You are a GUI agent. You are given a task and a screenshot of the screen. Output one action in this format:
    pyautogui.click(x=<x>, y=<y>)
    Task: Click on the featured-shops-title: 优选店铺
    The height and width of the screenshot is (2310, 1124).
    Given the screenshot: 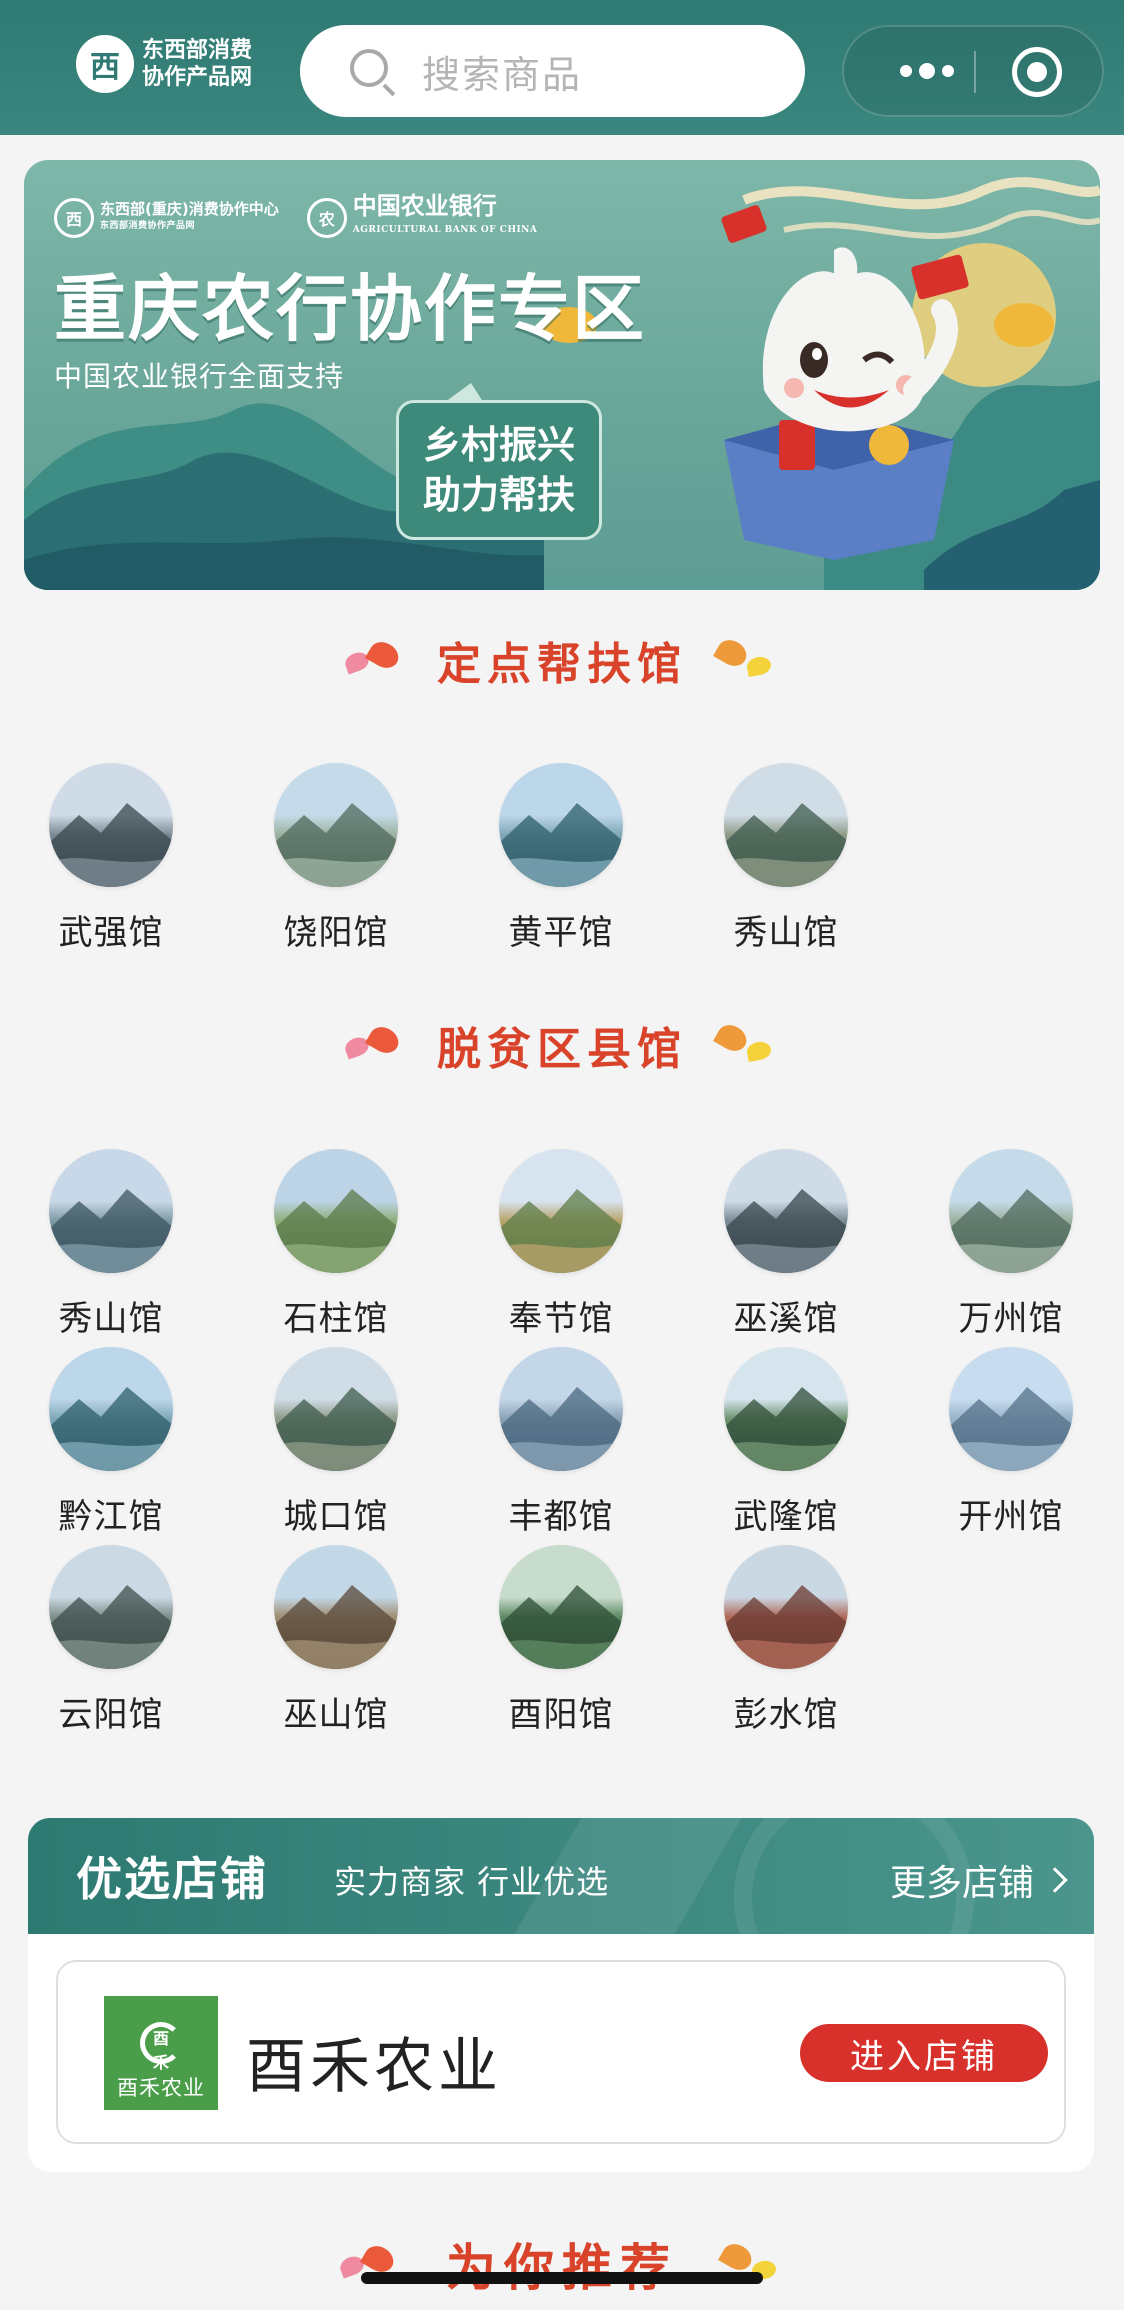 What is the action you would take?
    pyautogui.click(x=172, y=1879)
    